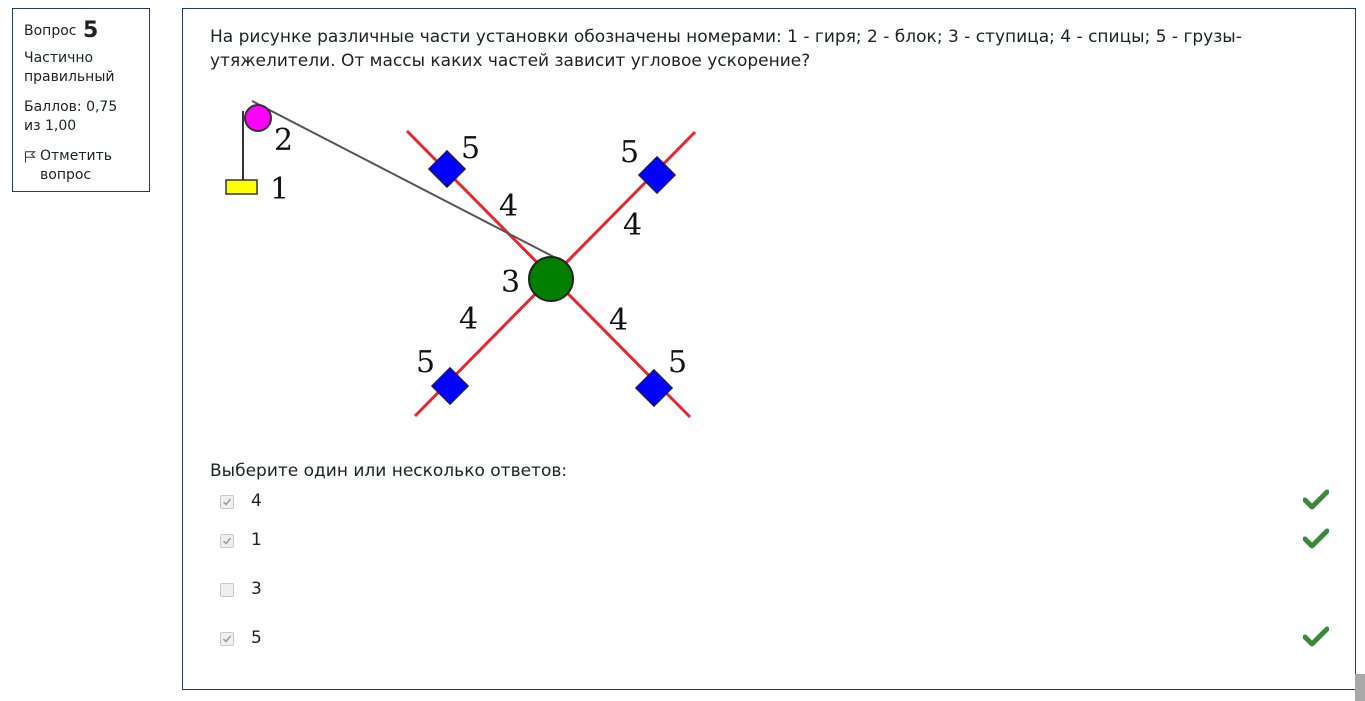  I want to click on label-5-upper-right: 5, so click(629, 152).